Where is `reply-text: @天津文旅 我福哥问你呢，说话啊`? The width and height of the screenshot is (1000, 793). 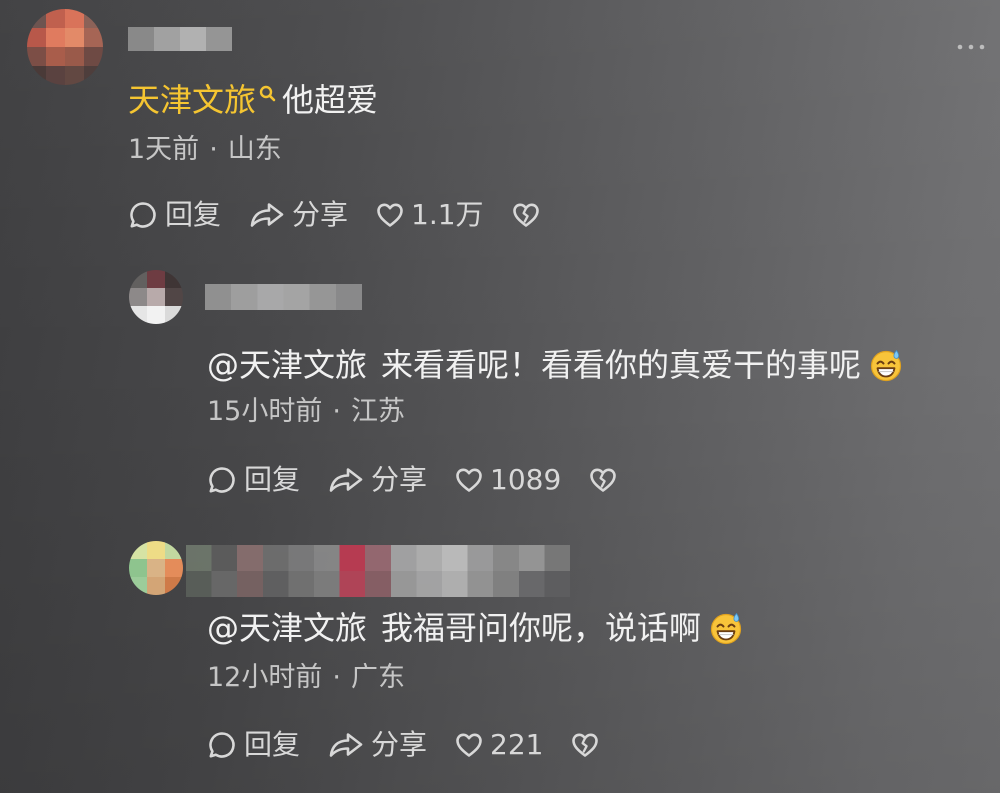 reply-text: @天津文旅 我福哥问你呢，说话啊 is located at coordinates (475, 628).